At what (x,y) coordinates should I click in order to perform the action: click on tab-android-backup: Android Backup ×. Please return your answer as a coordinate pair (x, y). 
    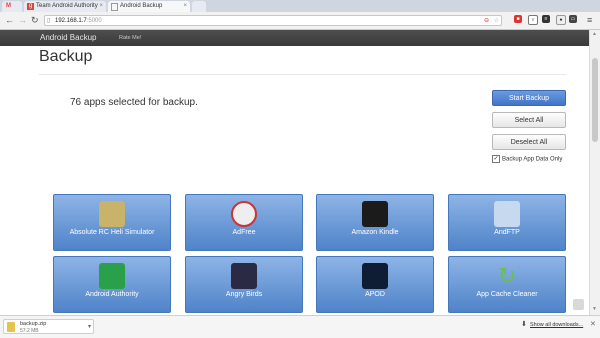
    Looking at the image, I should click on (149, 6).